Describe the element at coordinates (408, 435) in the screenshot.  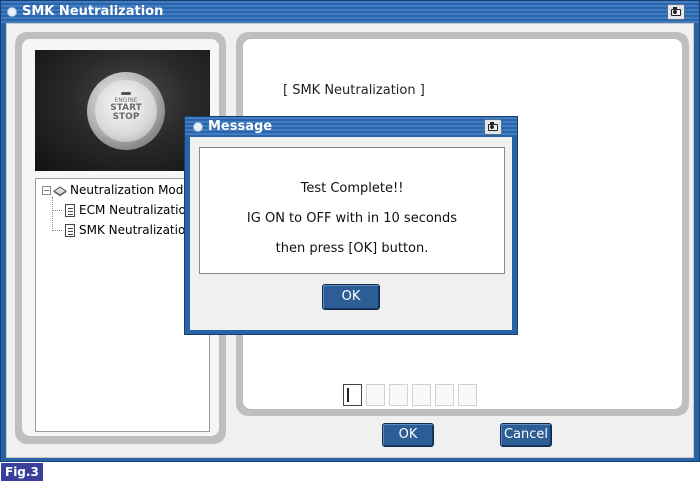
I see `ok-button: OK` at that location.